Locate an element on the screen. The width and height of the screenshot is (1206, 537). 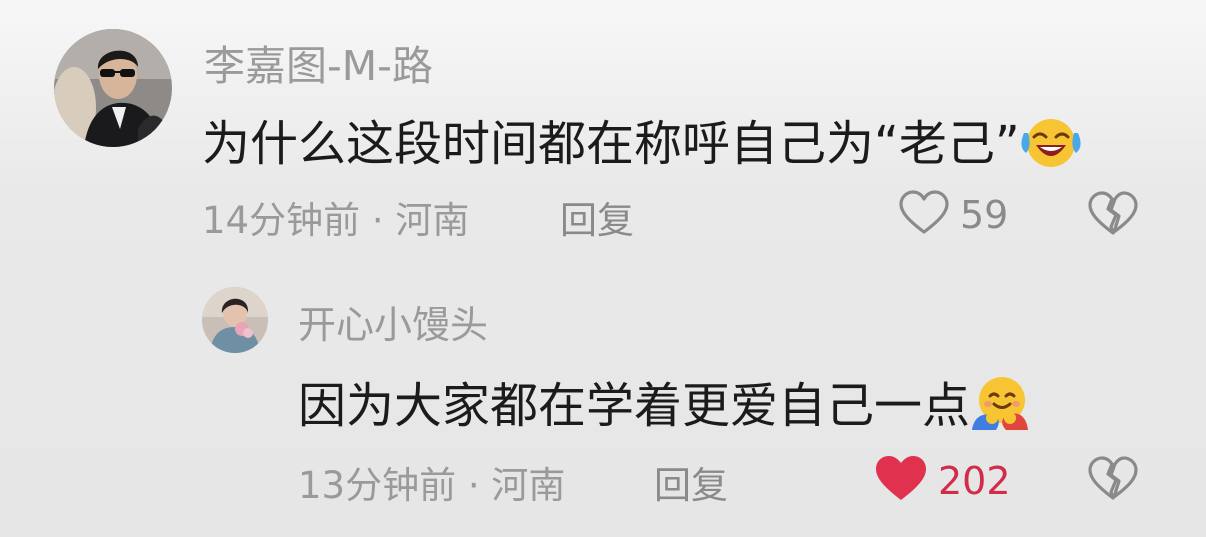
comment-text: 为什么这段时间都在称呼自己为“老己” is located at coordinates (642, 142).